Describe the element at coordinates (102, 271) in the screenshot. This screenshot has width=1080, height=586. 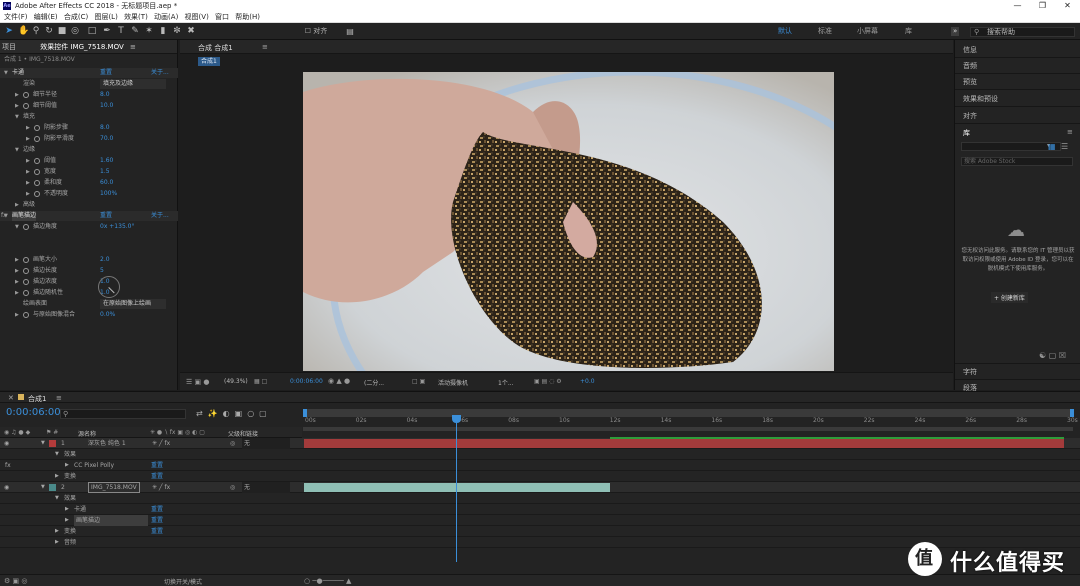
I see `effect-param-value: 5` at that location.